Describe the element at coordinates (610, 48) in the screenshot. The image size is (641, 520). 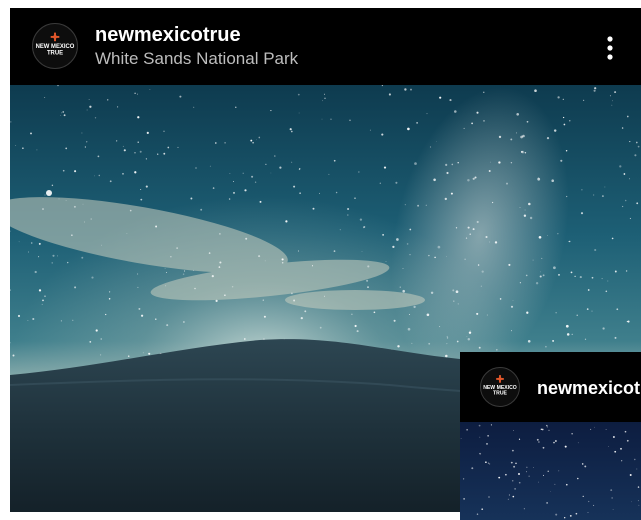
I see `more-vertical-icon` at that location.